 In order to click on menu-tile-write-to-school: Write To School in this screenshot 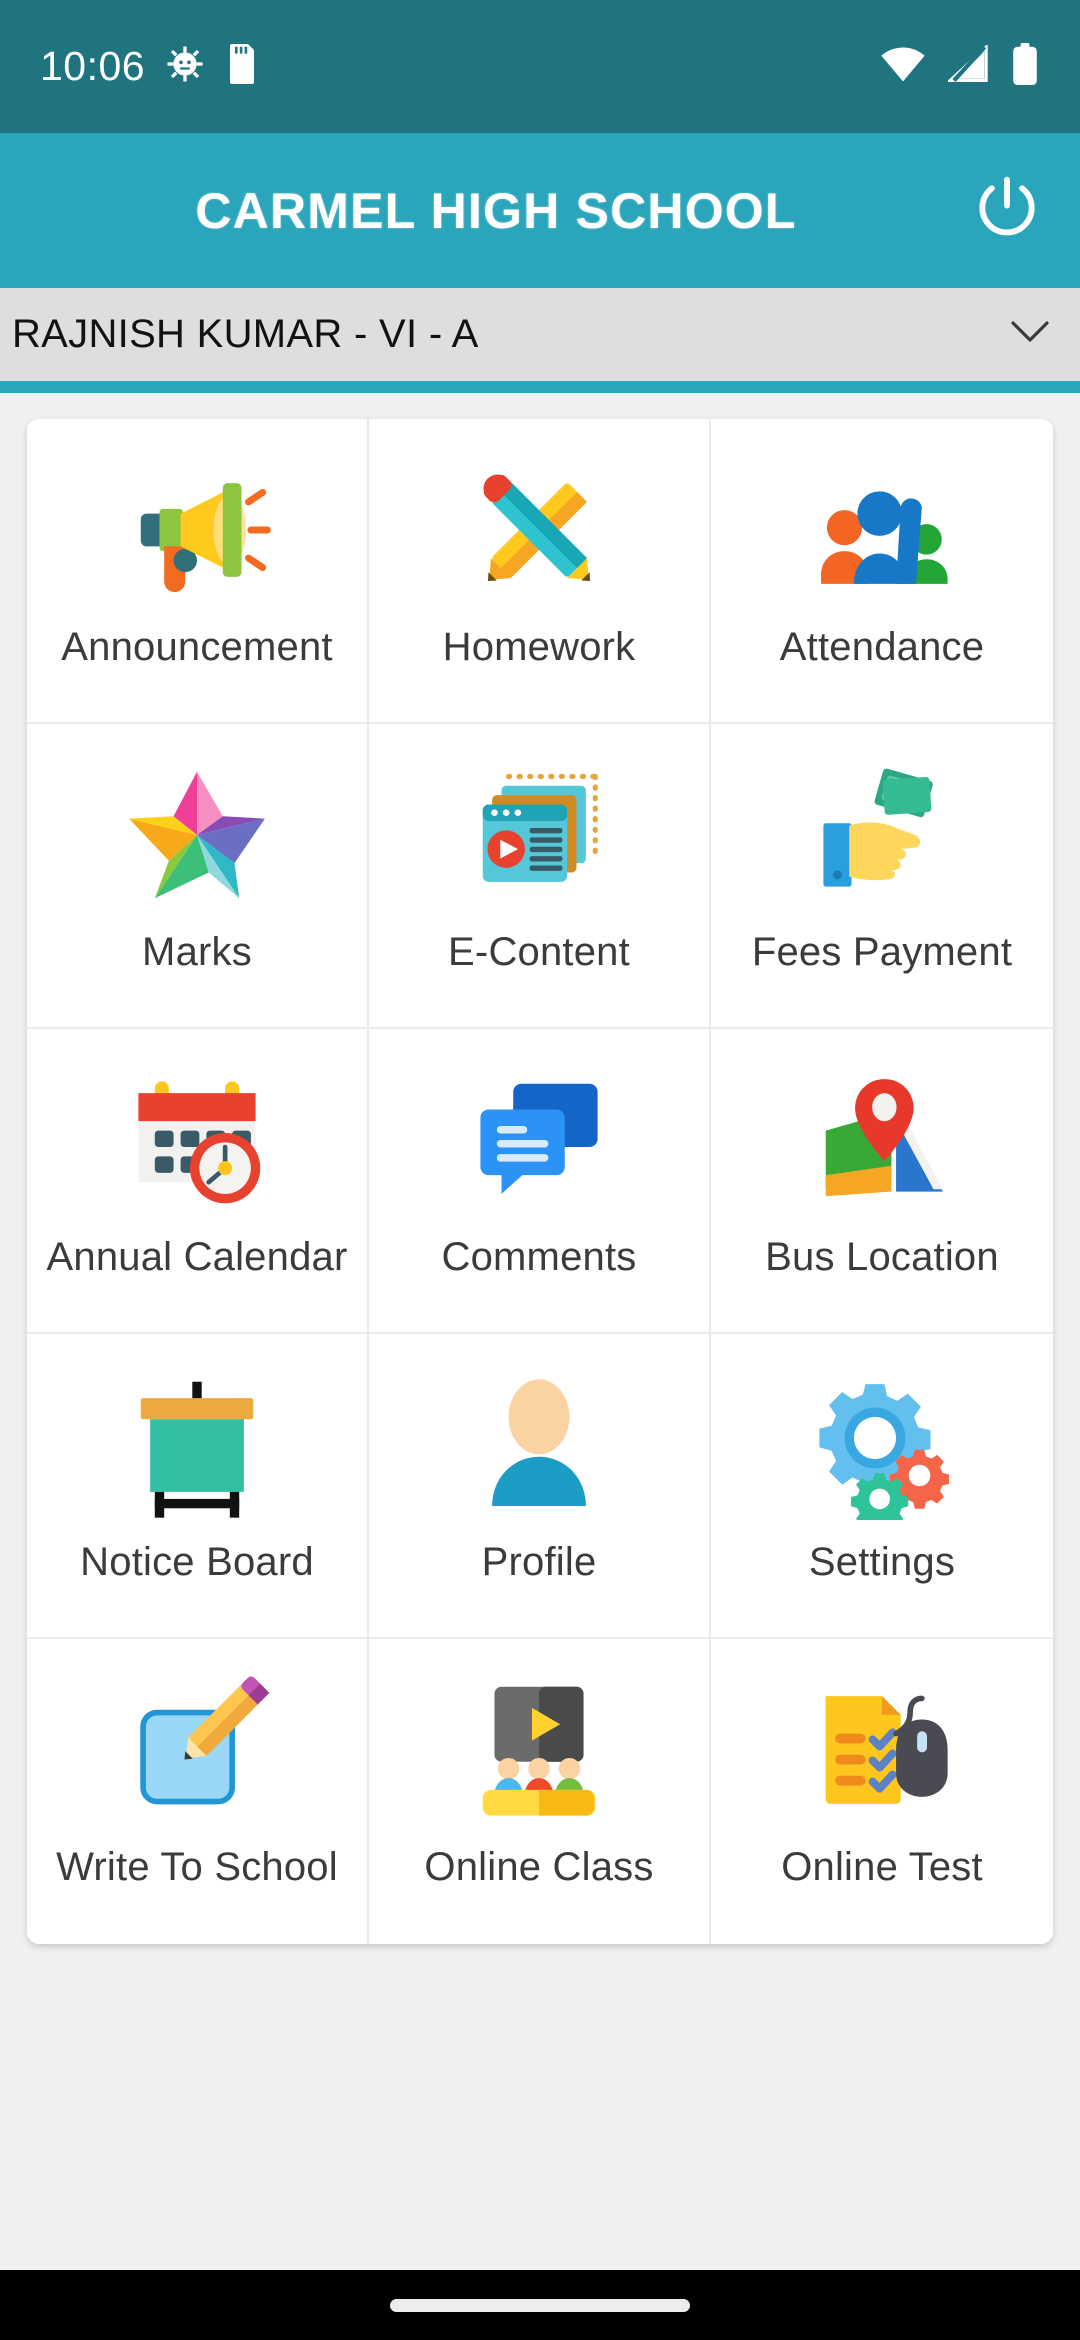, I will do `click(198, 1791)`.